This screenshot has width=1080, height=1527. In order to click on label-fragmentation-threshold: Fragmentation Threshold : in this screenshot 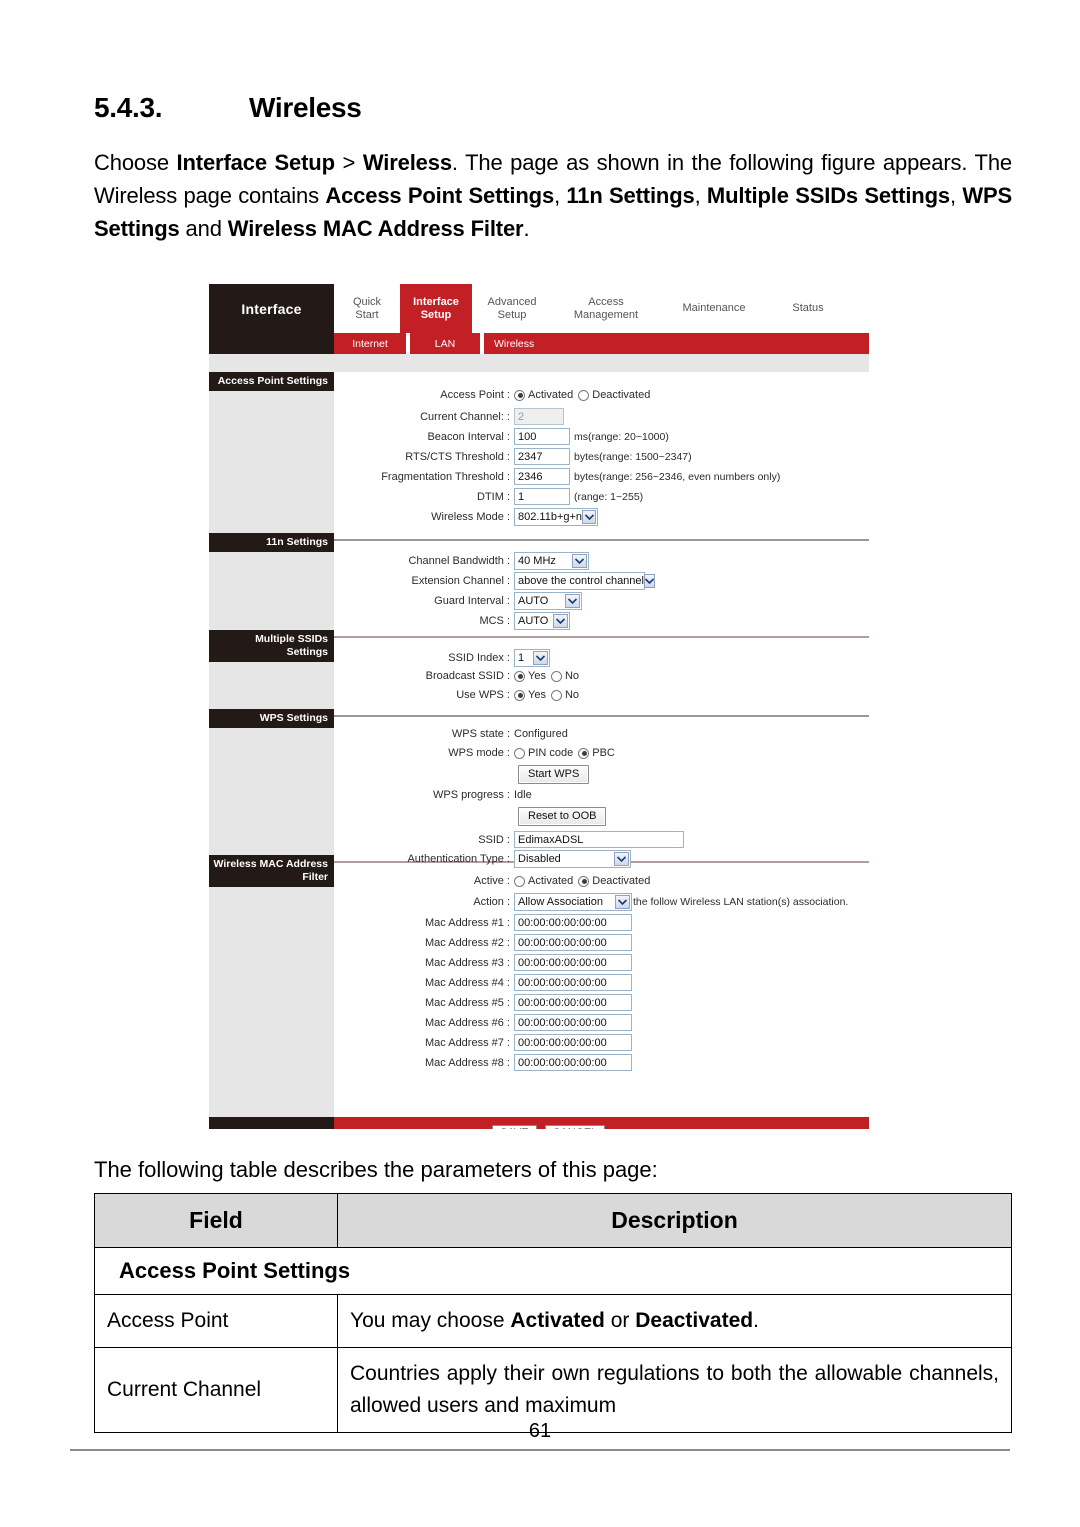, I will do `click(445, 476)`.